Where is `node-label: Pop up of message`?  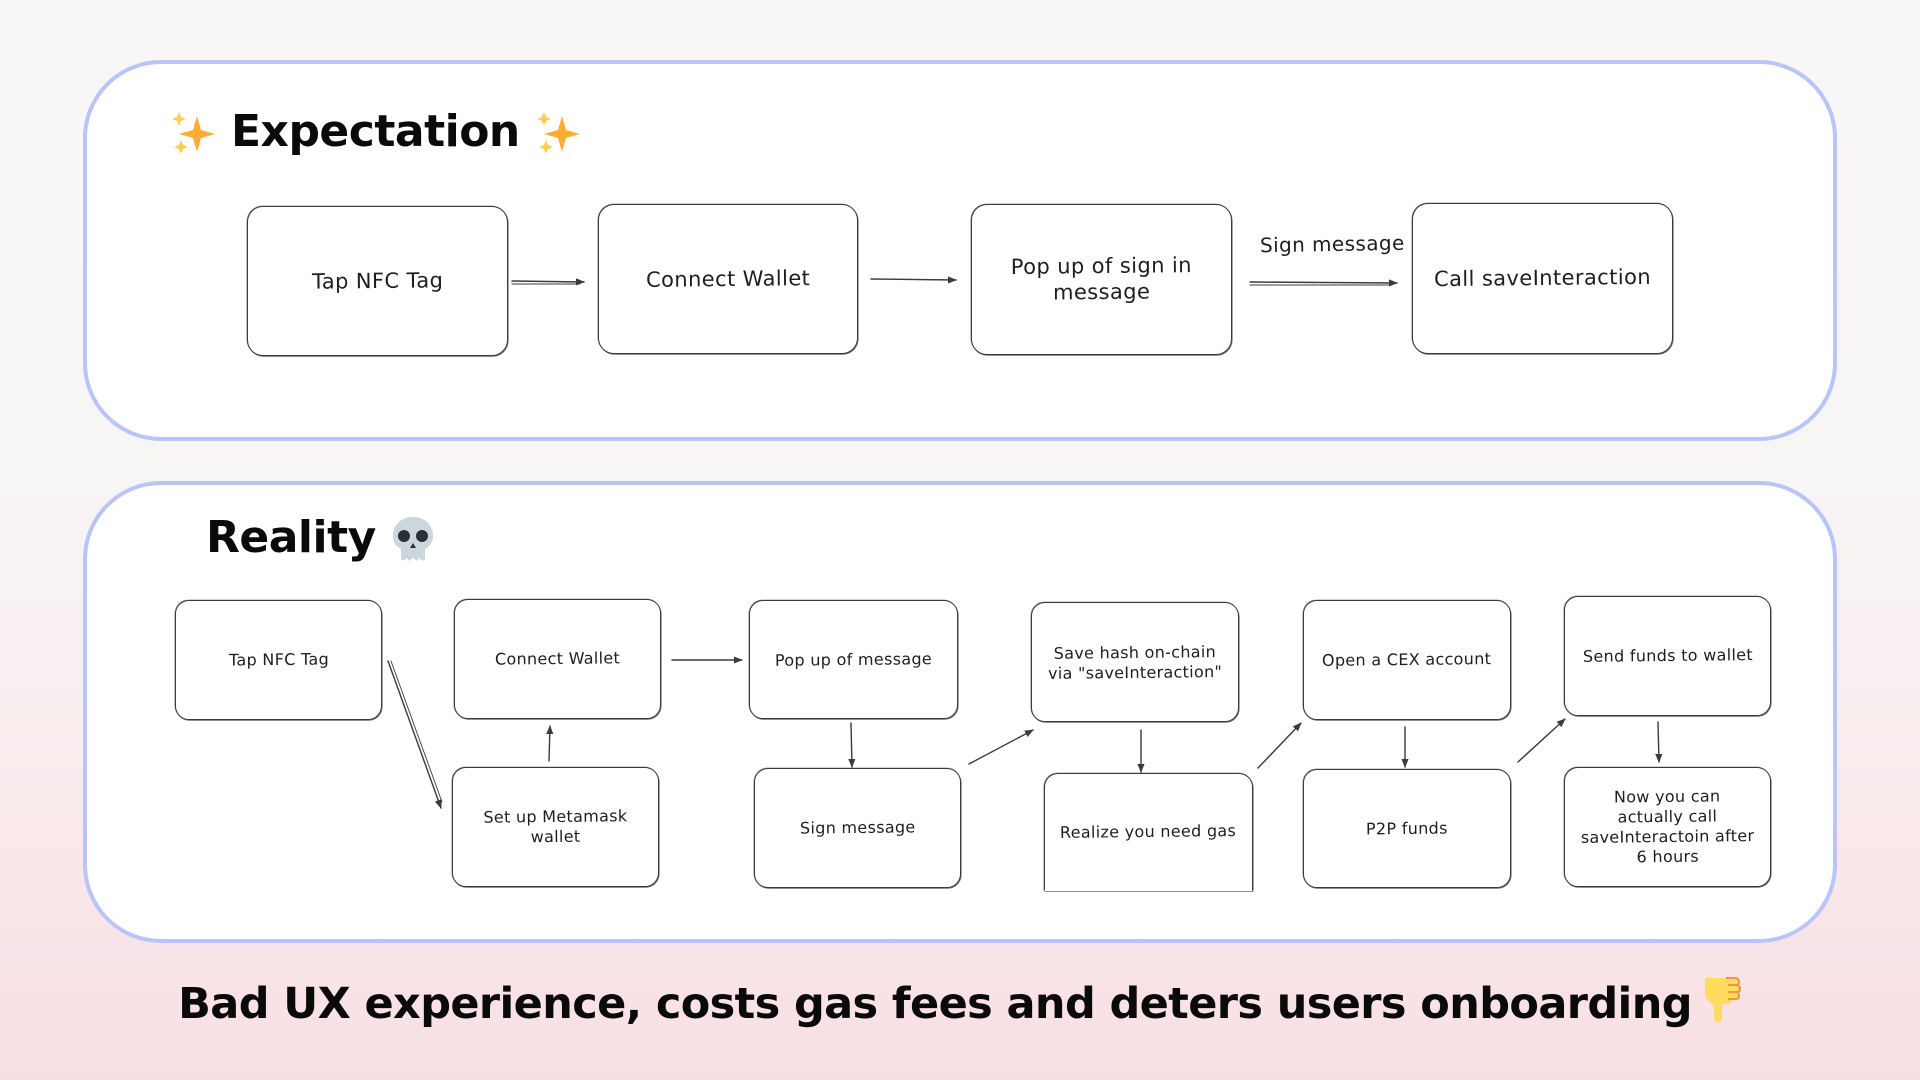
node-label: Pop up of message is located at coordinates (853, 659).